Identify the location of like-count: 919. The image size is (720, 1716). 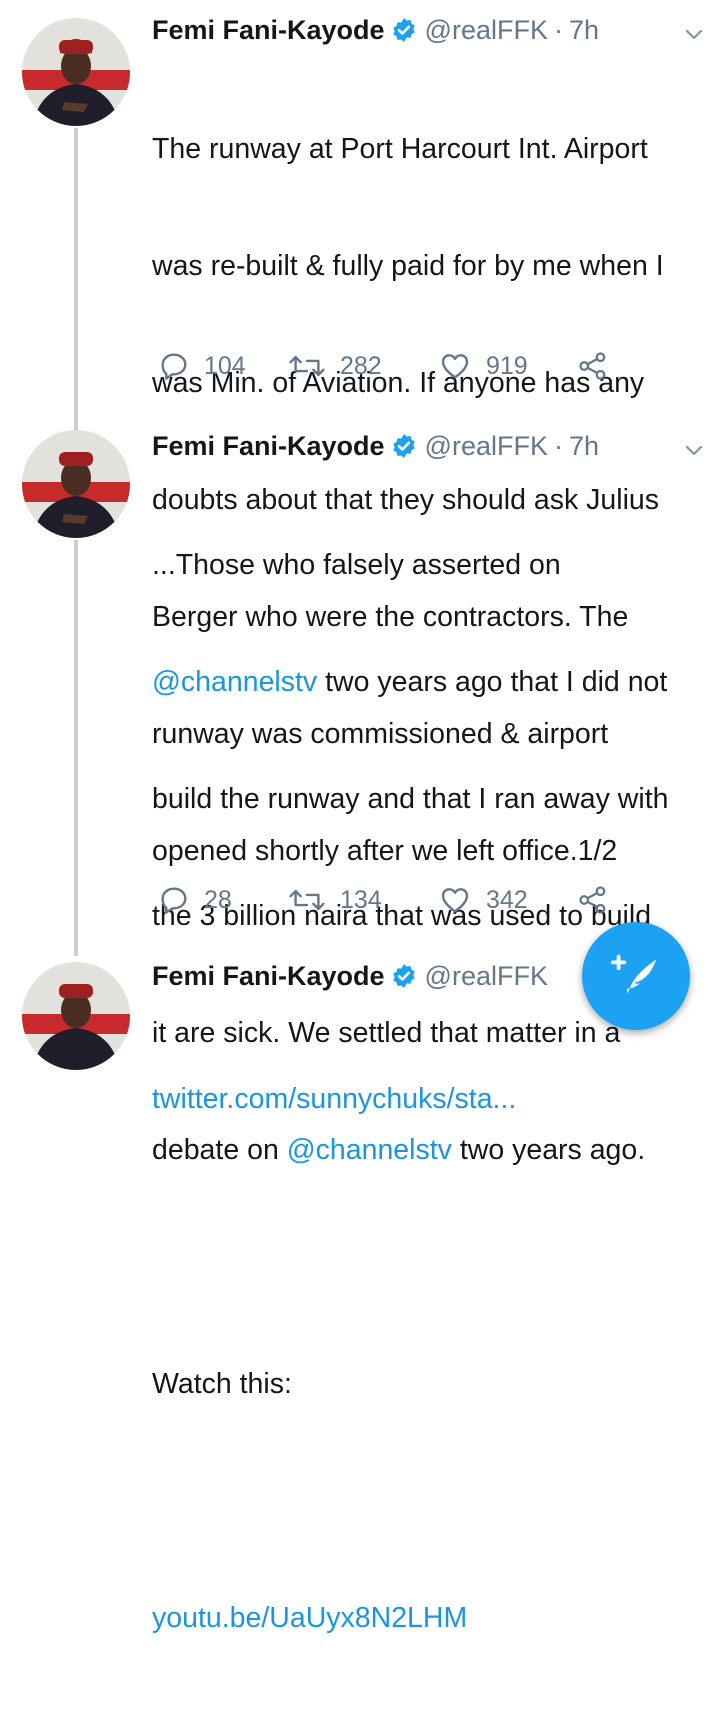
(507, 365).